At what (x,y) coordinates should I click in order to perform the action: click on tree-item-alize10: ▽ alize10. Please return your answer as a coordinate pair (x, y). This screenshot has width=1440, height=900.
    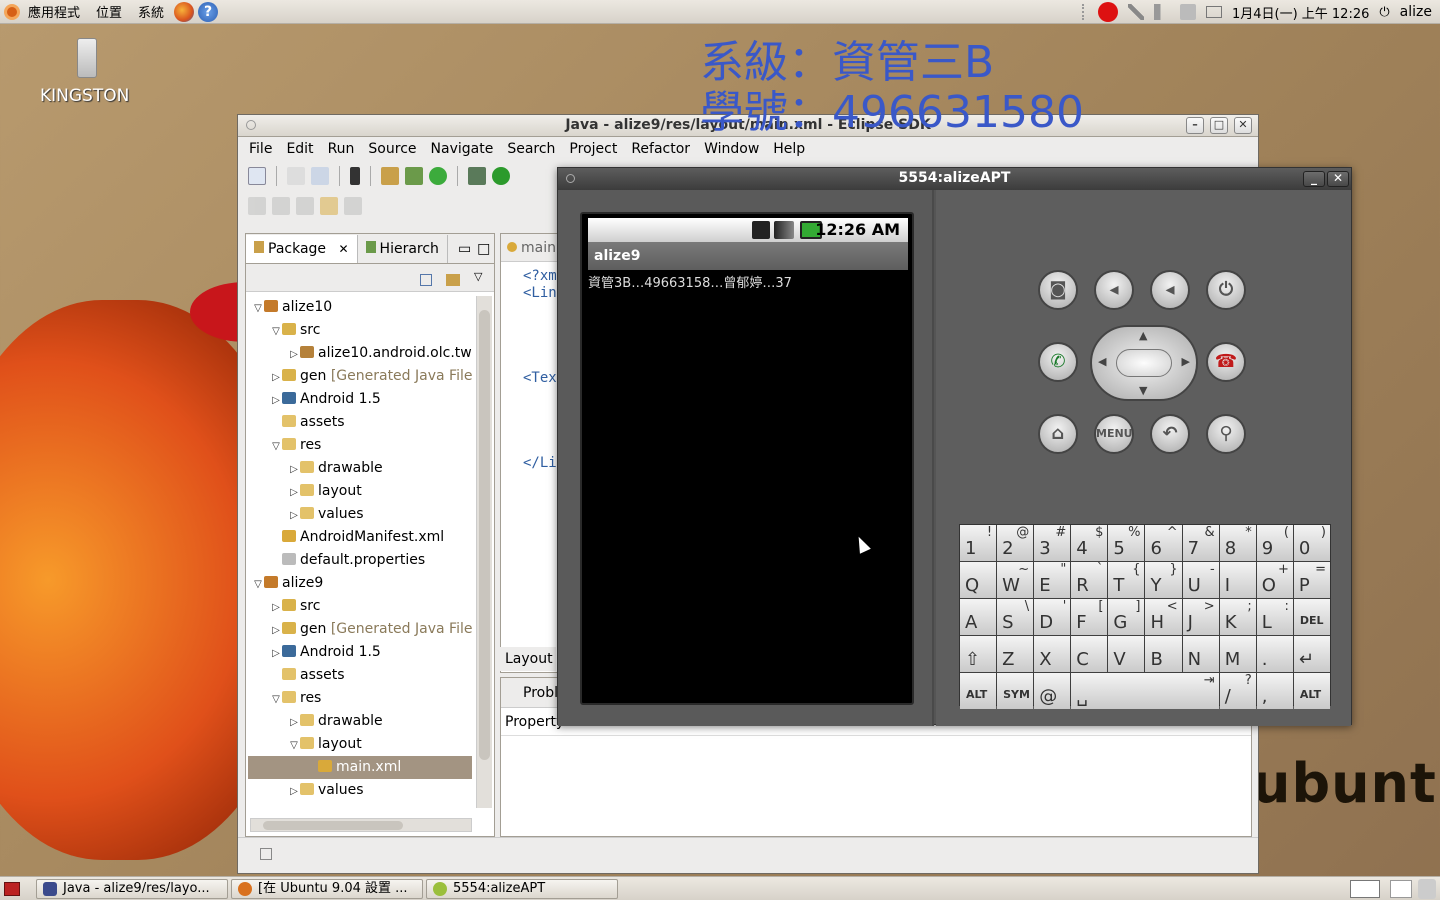
    Looking at the image, I should click on (360, 307).